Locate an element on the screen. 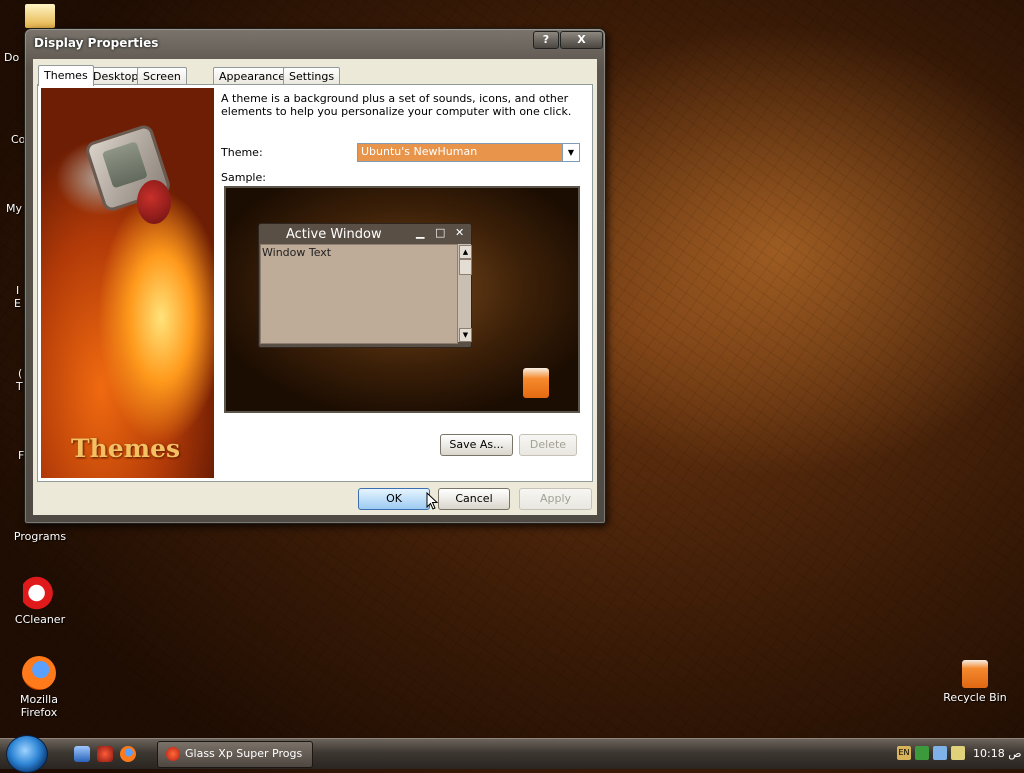  theme-label: Theme: is located at coordinates (242, 152).